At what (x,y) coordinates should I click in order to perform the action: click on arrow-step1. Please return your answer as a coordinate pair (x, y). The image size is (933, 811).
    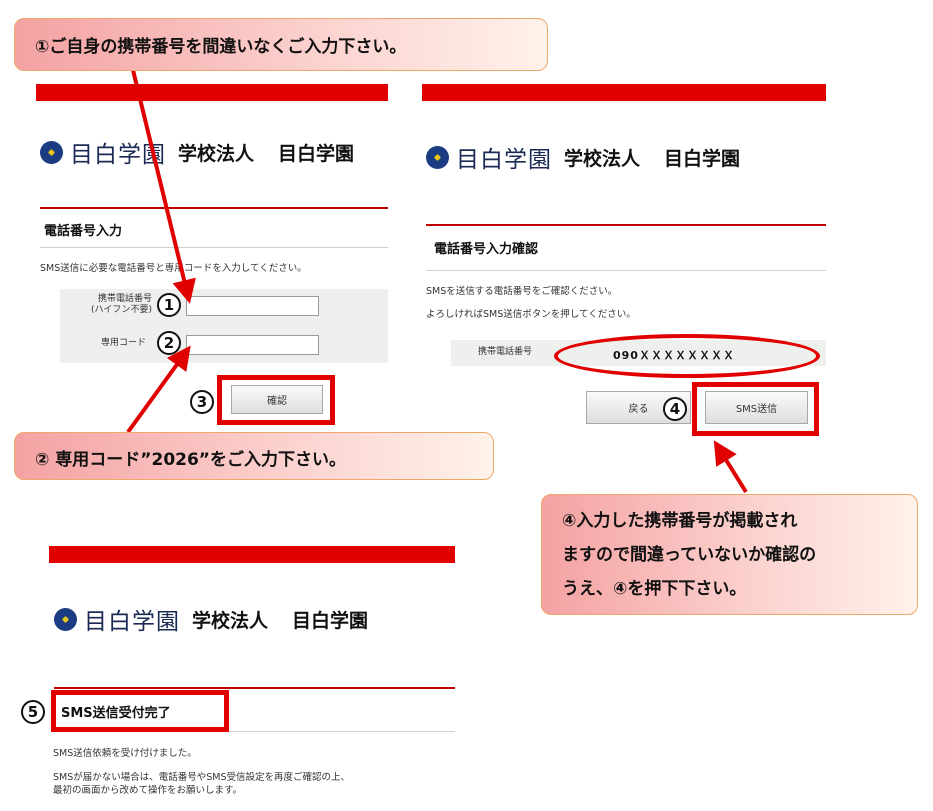
    Looking at the image, I should click on (163, 186).